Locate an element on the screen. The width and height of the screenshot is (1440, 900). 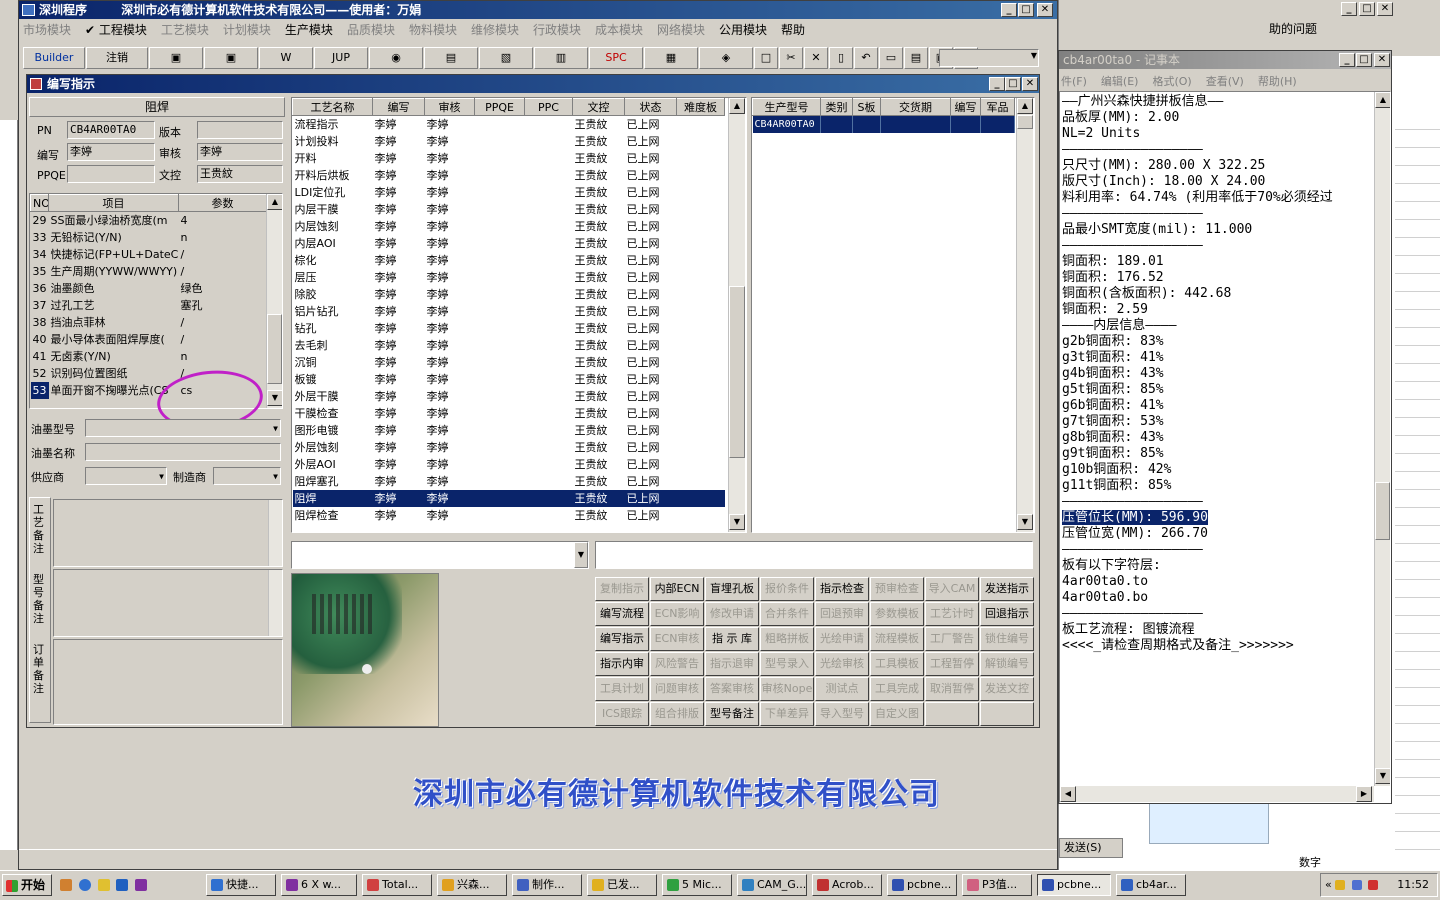
menu-item: 帮助 is located at coordinates (793, 30).